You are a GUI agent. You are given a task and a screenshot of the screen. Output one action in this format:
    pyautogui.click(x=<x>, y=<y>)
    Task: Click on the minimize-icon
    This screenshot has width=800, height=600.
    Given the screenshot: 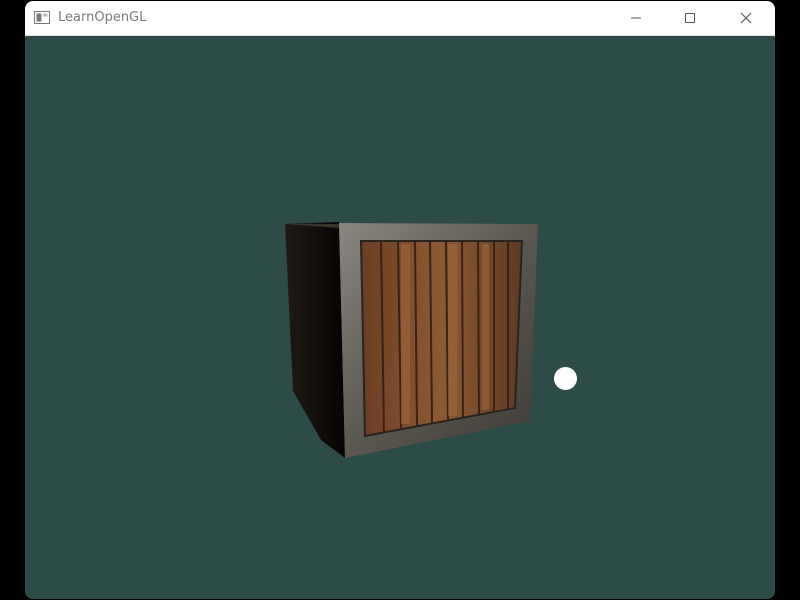 What is the action you would take?
    pyautogui.click(x=636, y=18)
    